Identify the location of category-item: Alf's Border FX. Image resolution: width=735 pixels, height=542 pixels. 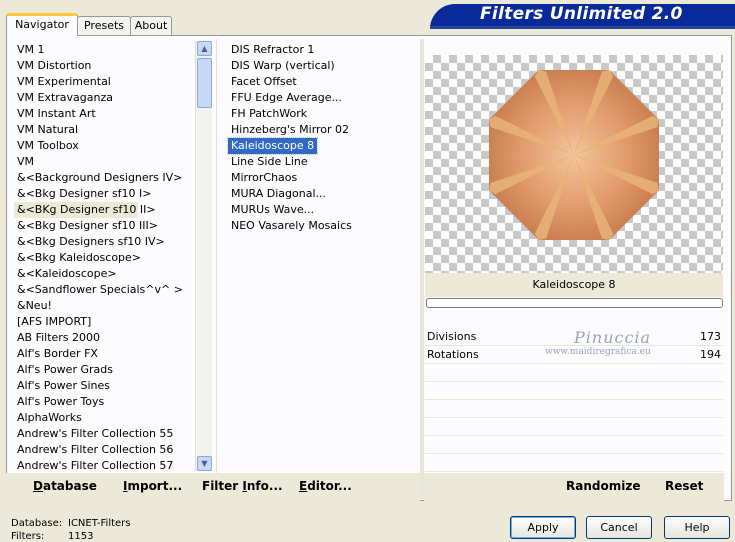
(104, 354).